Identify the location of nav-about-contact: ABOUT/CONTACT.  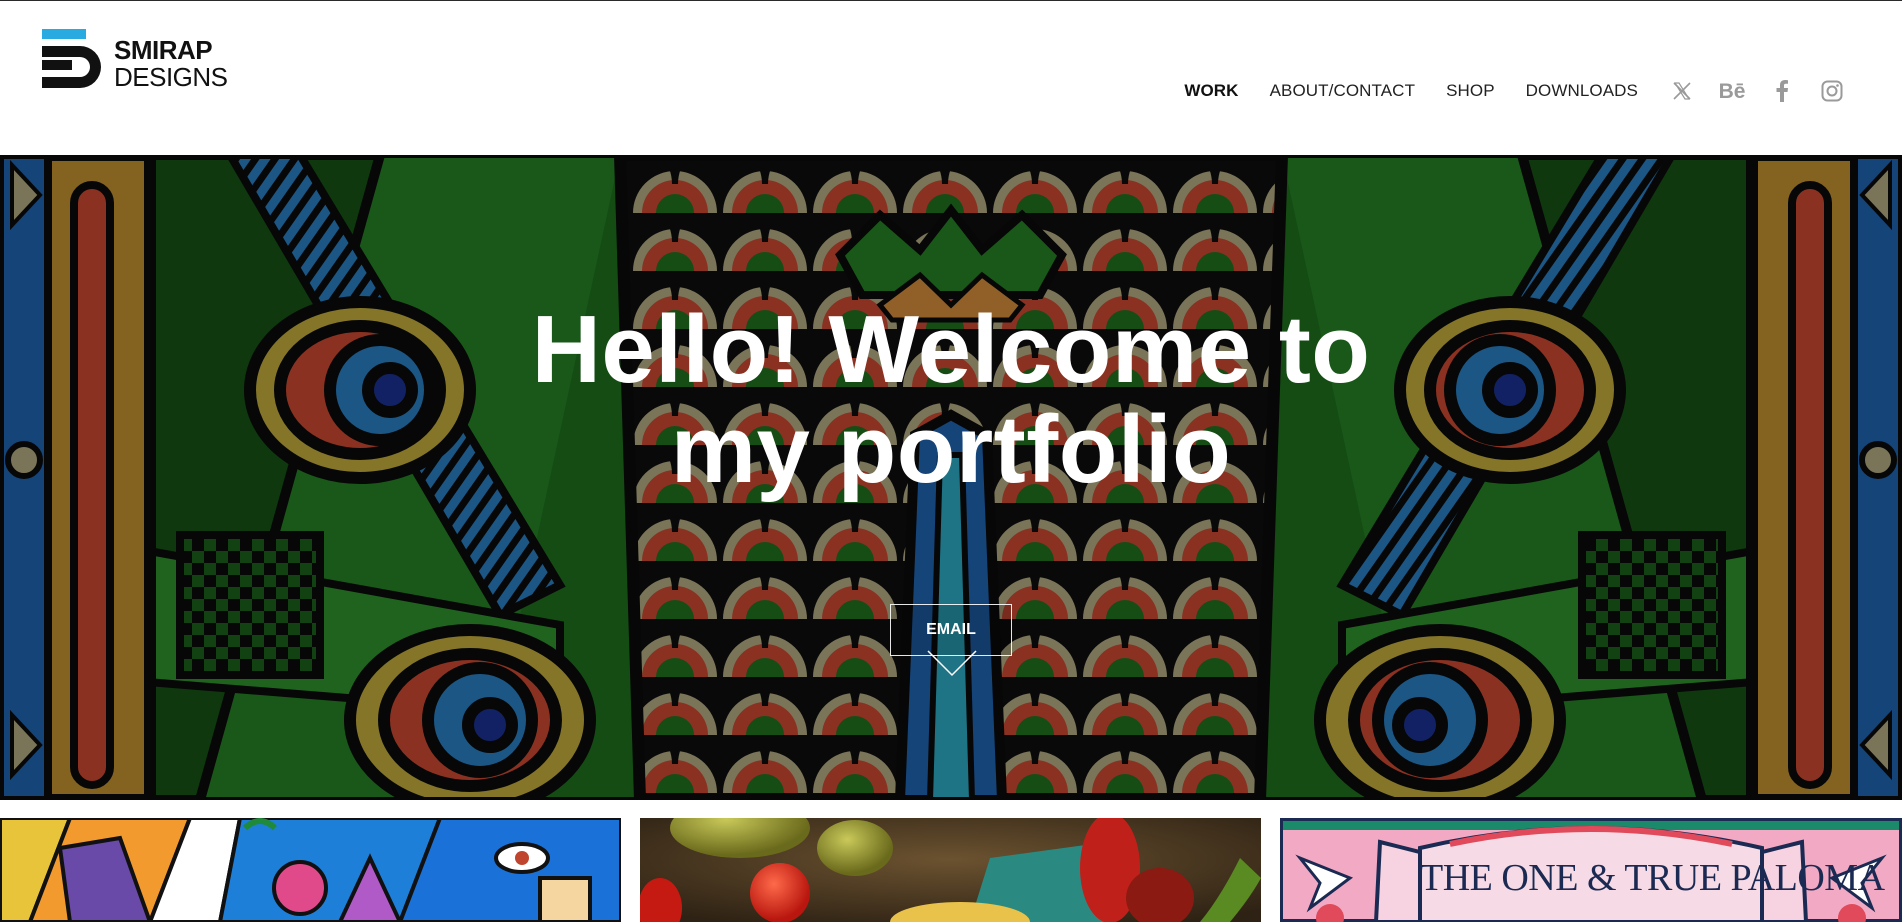
(1343, 91).